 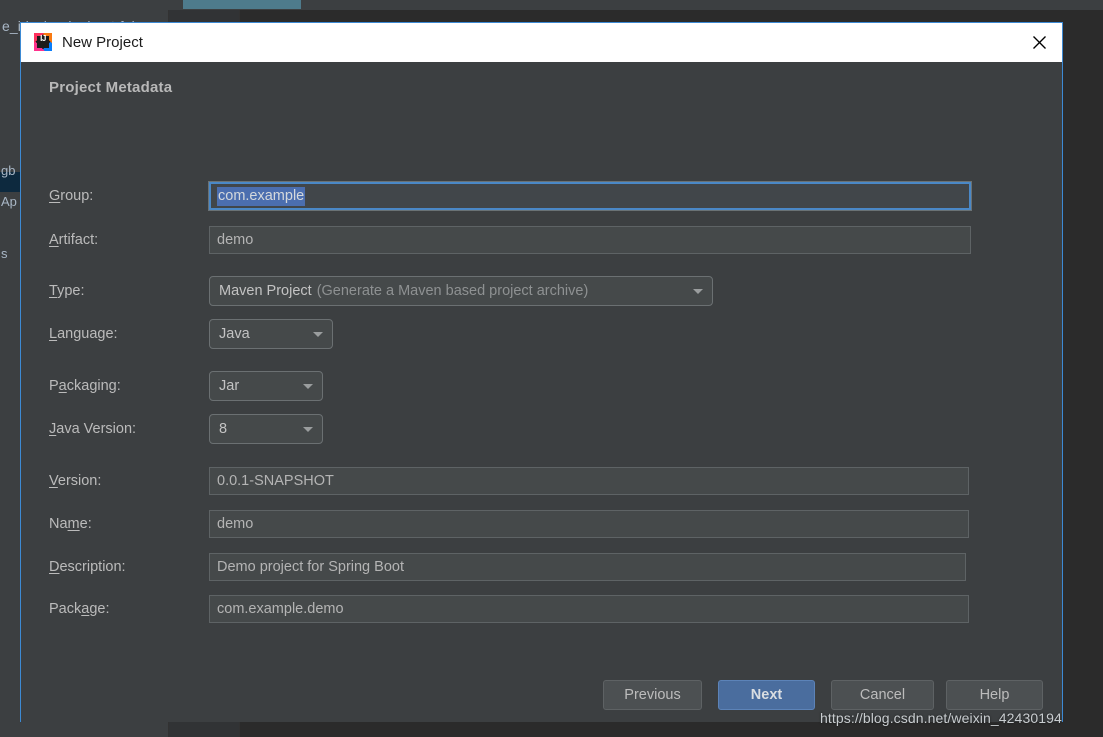 What do you see at coordinates (111, 87) in the screenshot?
I see `section-title: Project Metadata` at bounding box center [111, 87].